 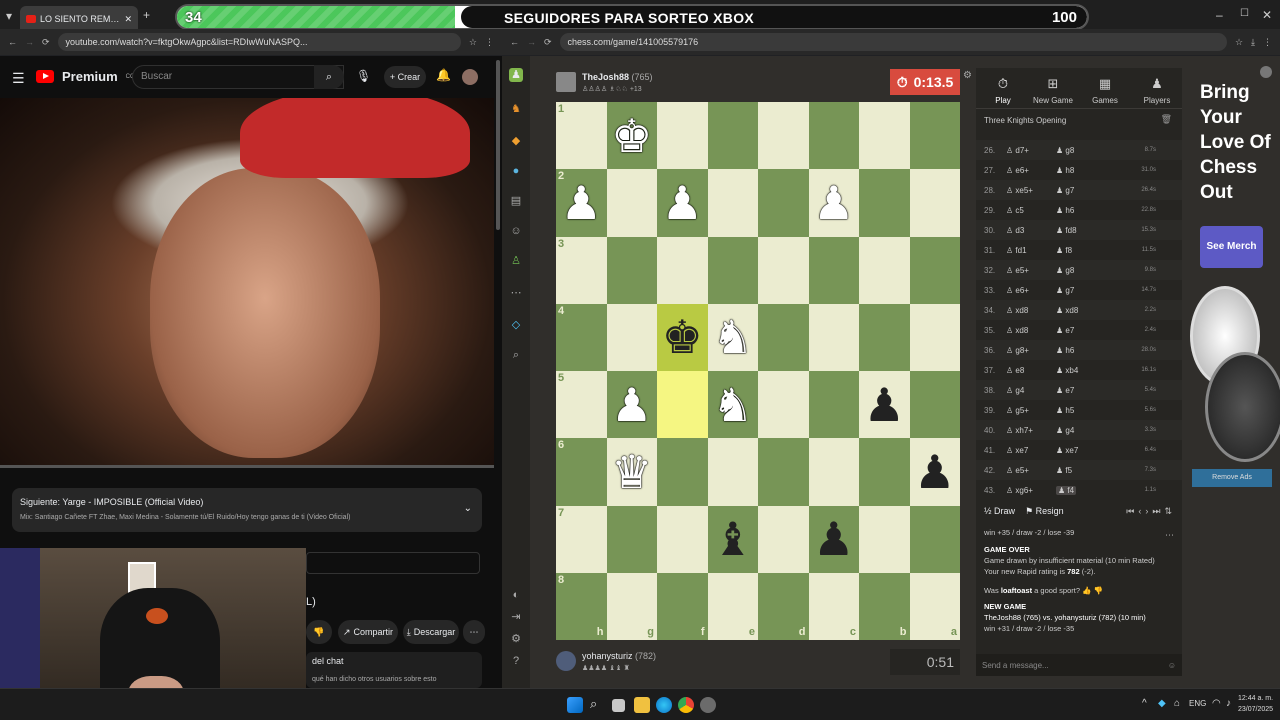 I want to click on puzzles-icon: ♞, so click(x=516, y=109).